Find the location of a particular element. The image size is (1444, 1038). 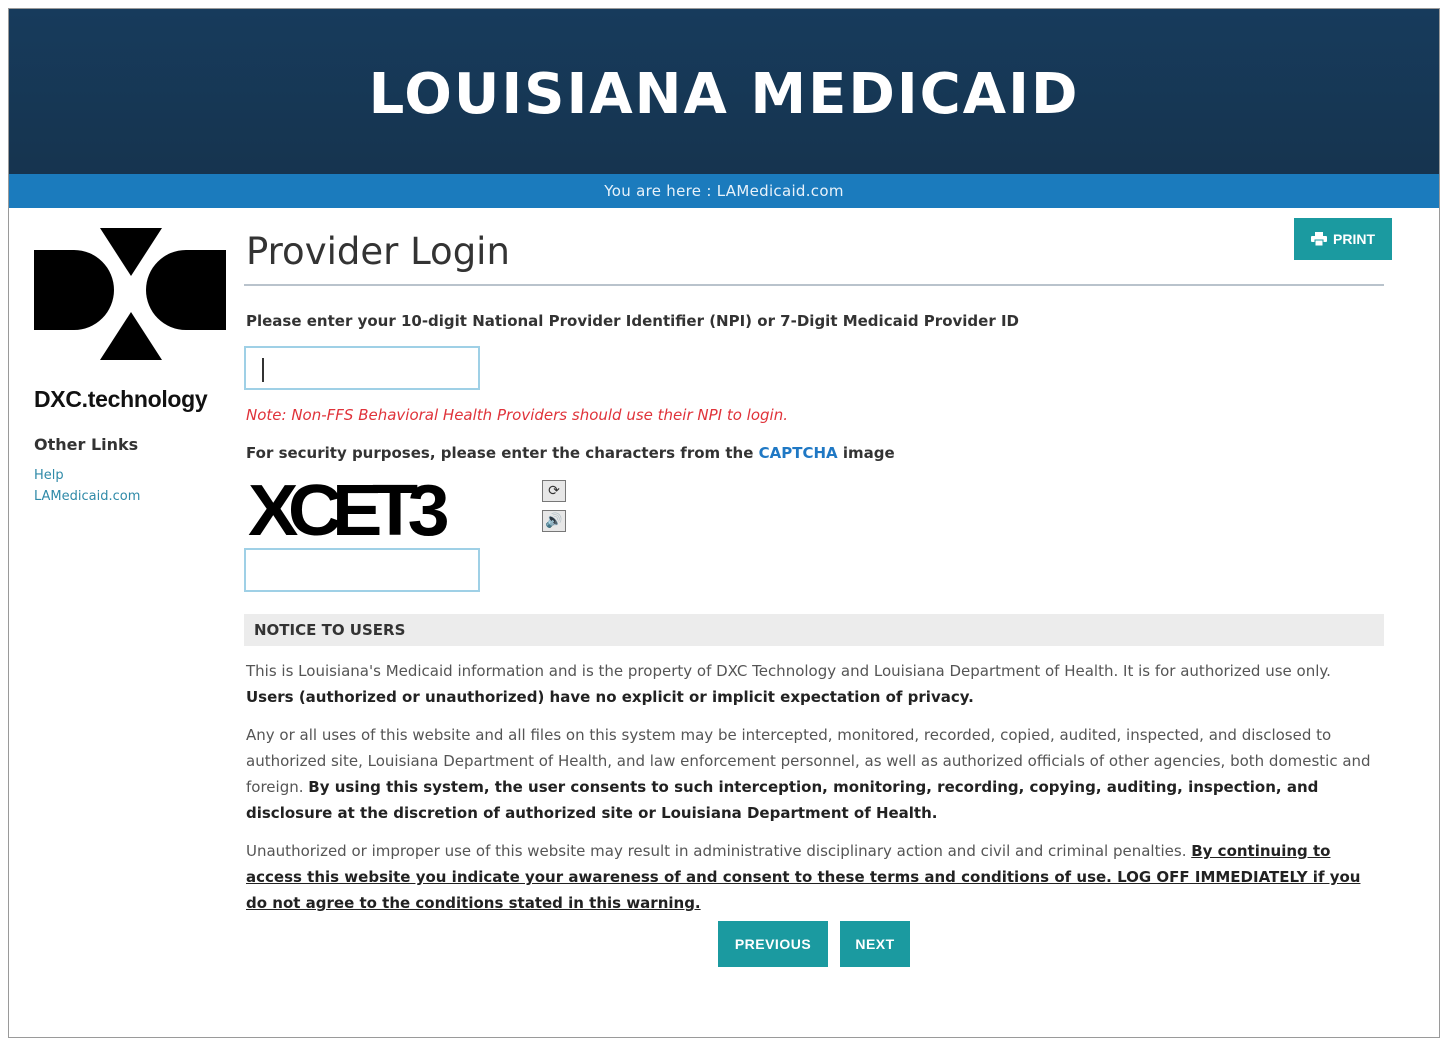

captcha-link: CAPTCHA is located at coordinates (798, 453).